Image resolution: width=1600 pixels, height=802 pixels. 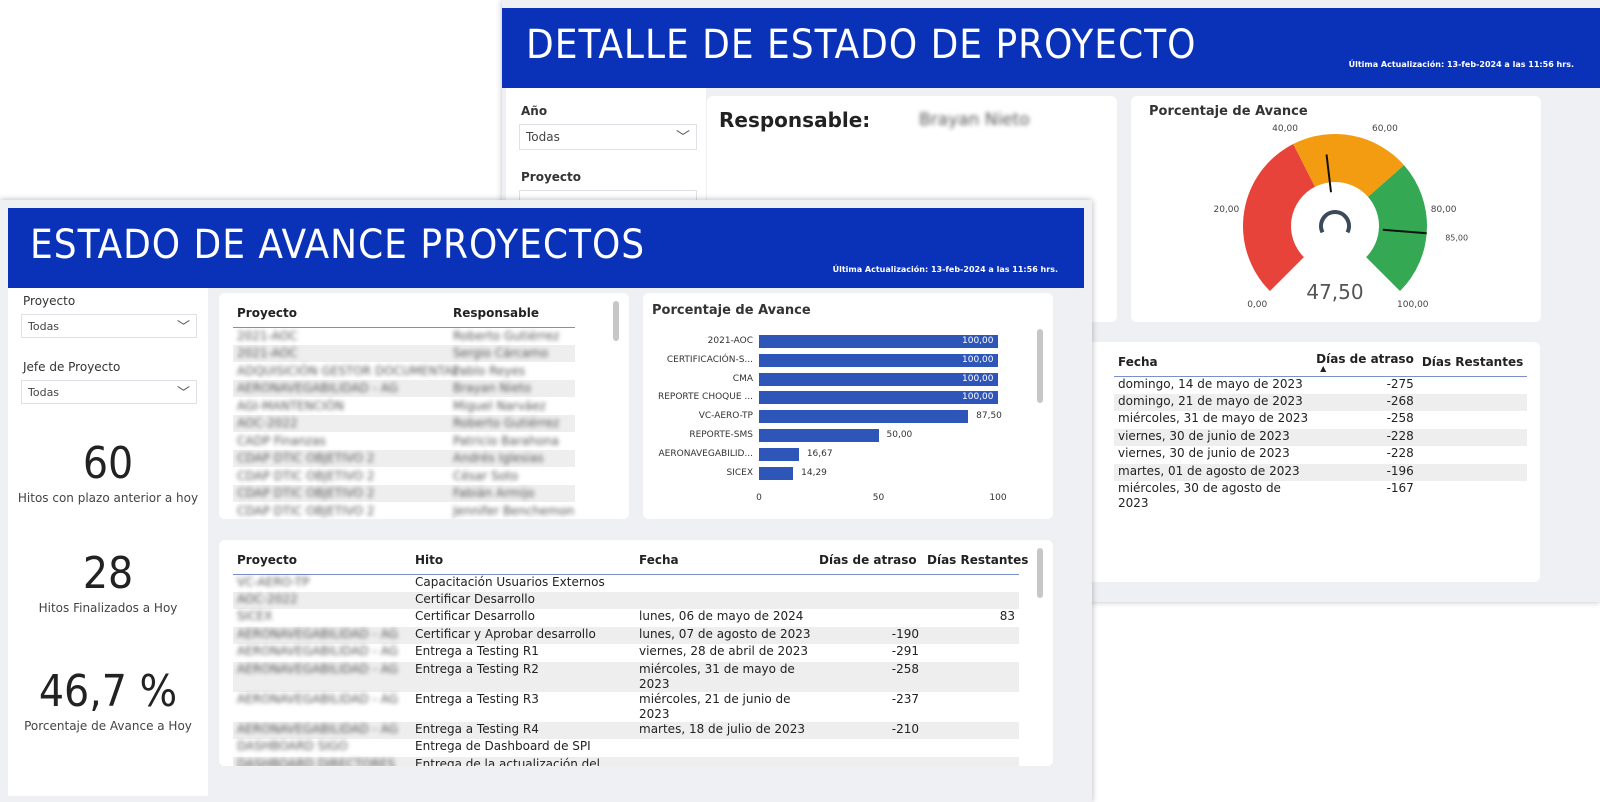 I want to click on table-row: VC-AERO-TP Capacitación Usuarios Externos, so click(x=626, y=583).